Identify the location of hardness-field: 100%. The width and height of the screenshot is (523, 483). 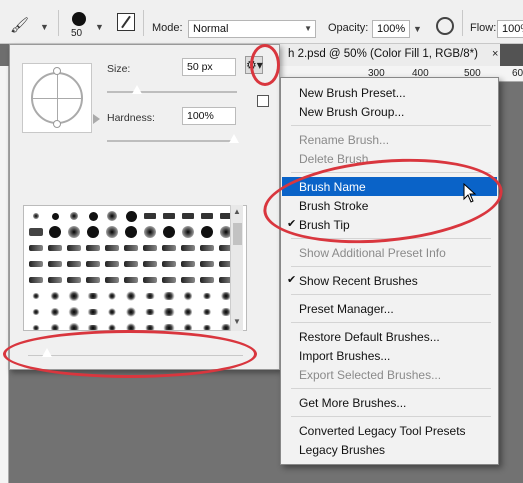
(209, 116).